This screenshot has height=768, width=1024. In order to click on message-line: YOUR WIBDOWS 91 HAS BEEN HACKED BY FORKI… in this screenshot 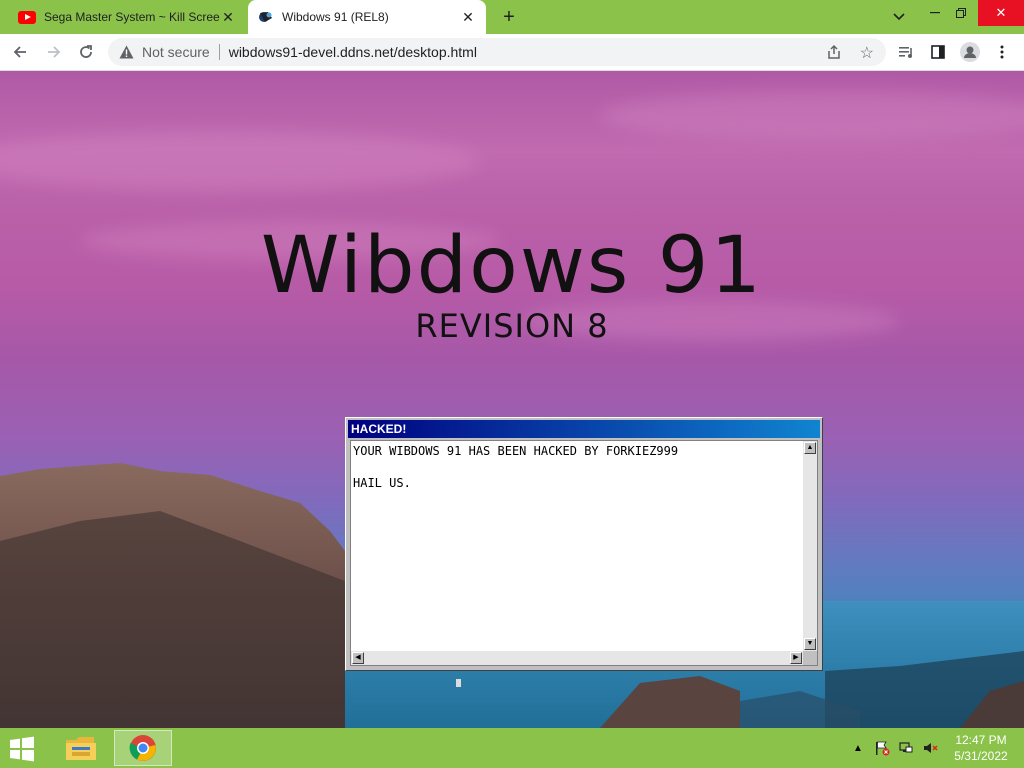, I will do `click(516, 451)`.